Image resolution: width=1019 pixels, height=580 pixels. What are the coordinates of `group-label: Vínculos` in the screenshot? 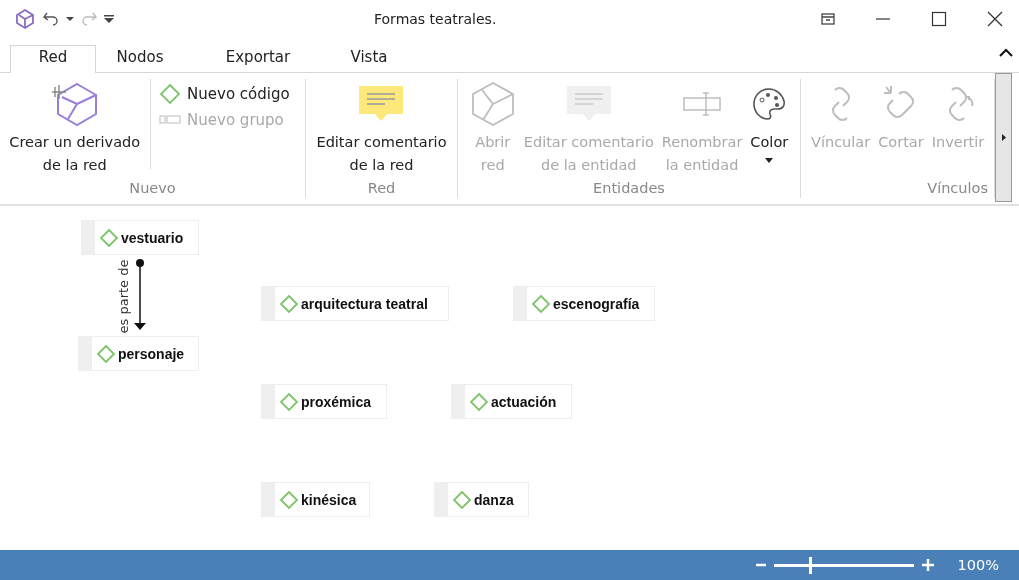 It's located at (957, 189).